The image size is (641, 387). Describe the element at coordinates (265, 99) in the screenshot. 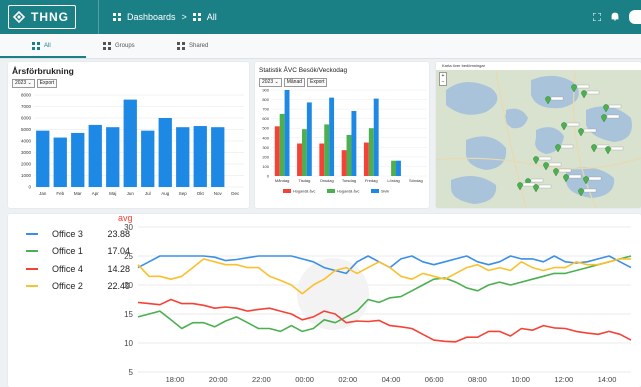

I see `avc-y-tick: 800` at that location.